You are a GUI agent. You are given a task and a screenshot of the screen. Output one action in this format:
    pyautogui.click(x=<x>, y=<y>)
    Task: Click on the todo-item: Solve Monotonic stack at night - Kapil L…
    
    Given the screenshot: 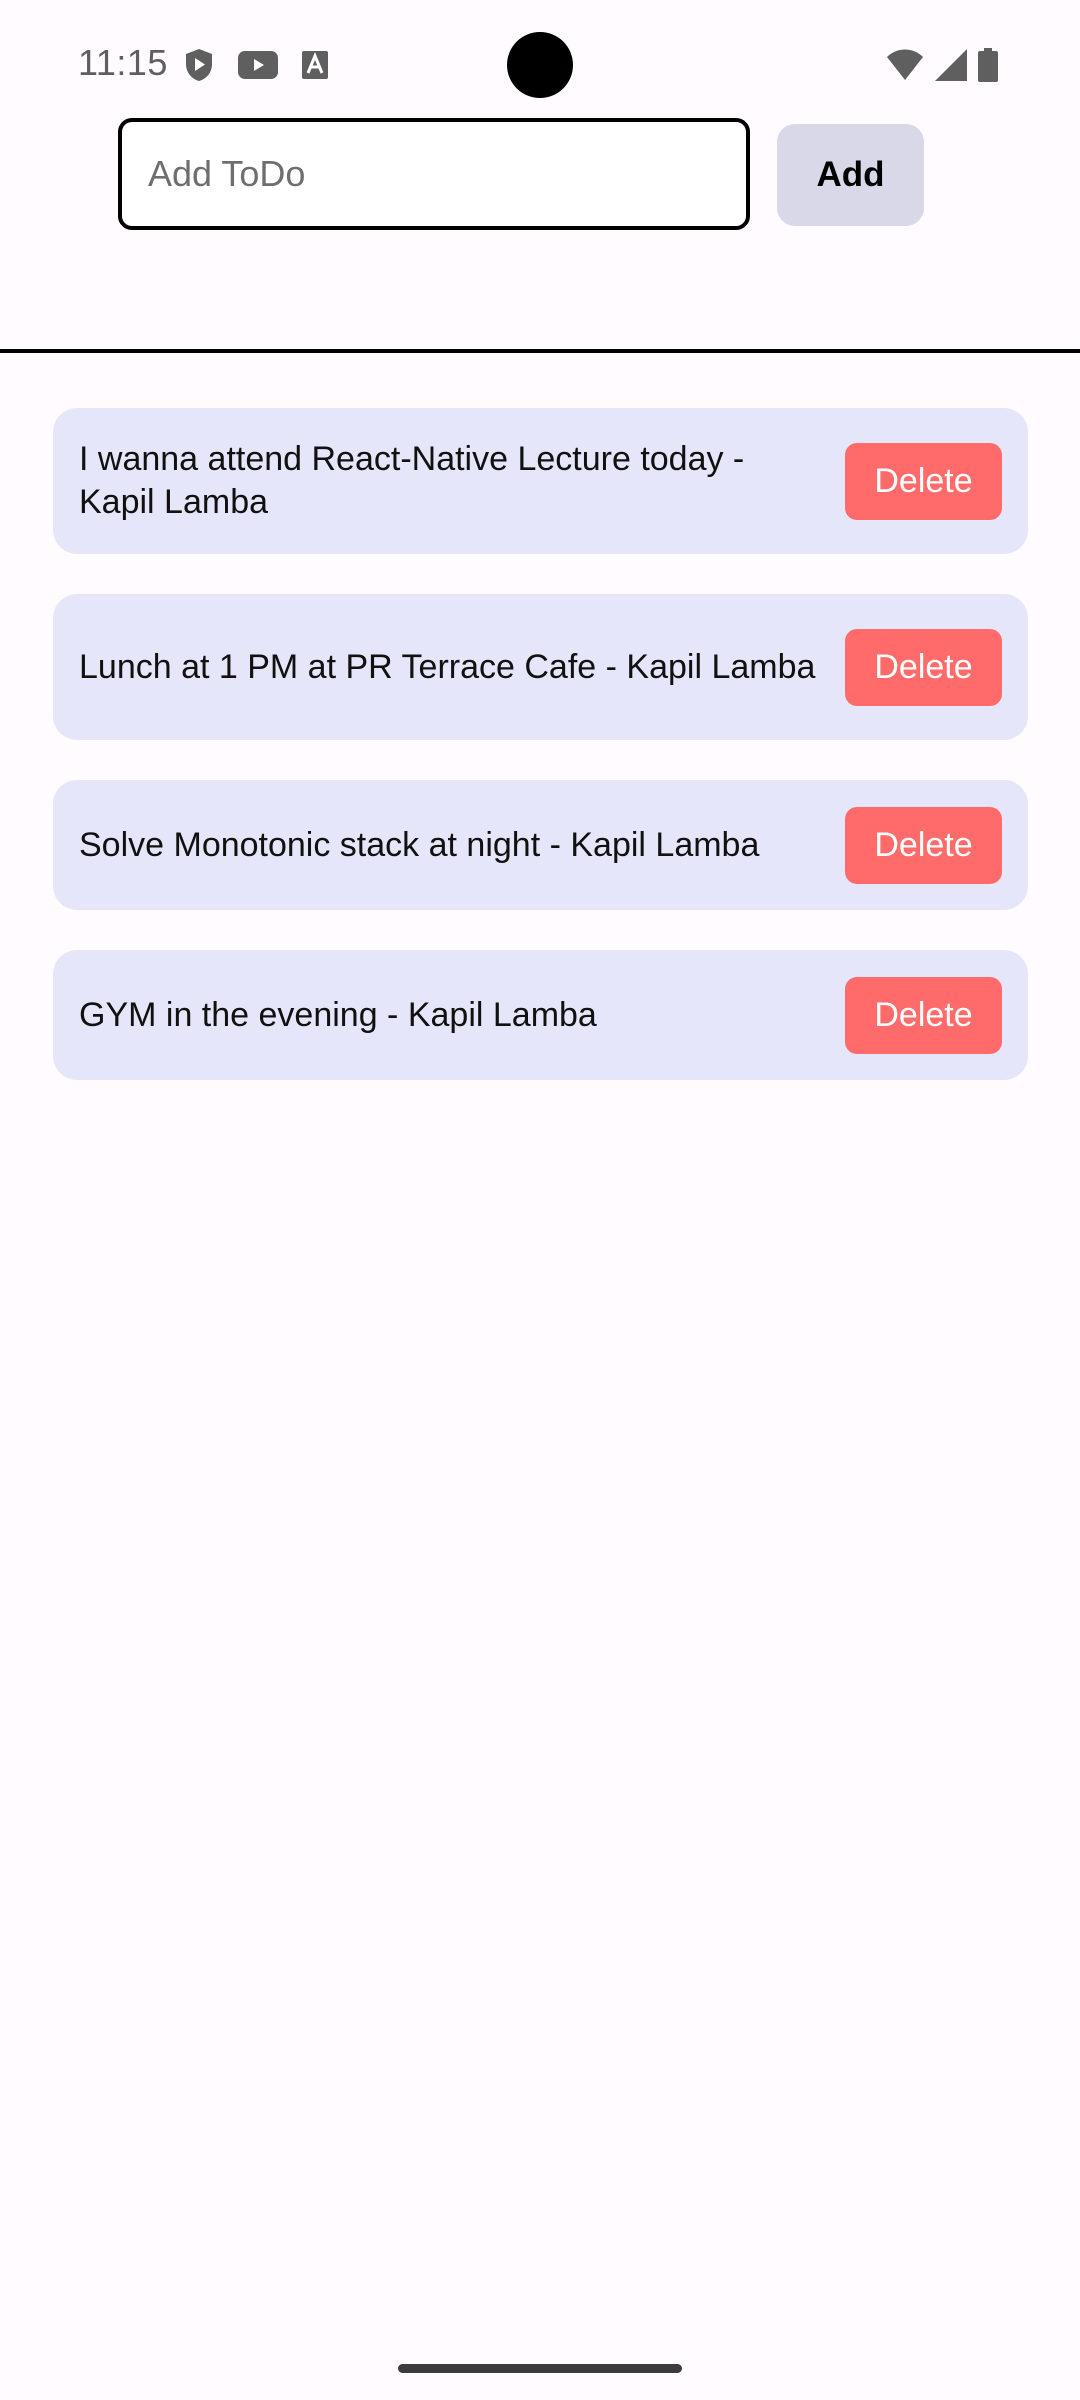 What is the action you would take?
    pyautogui.click(x=540, y=845)
    